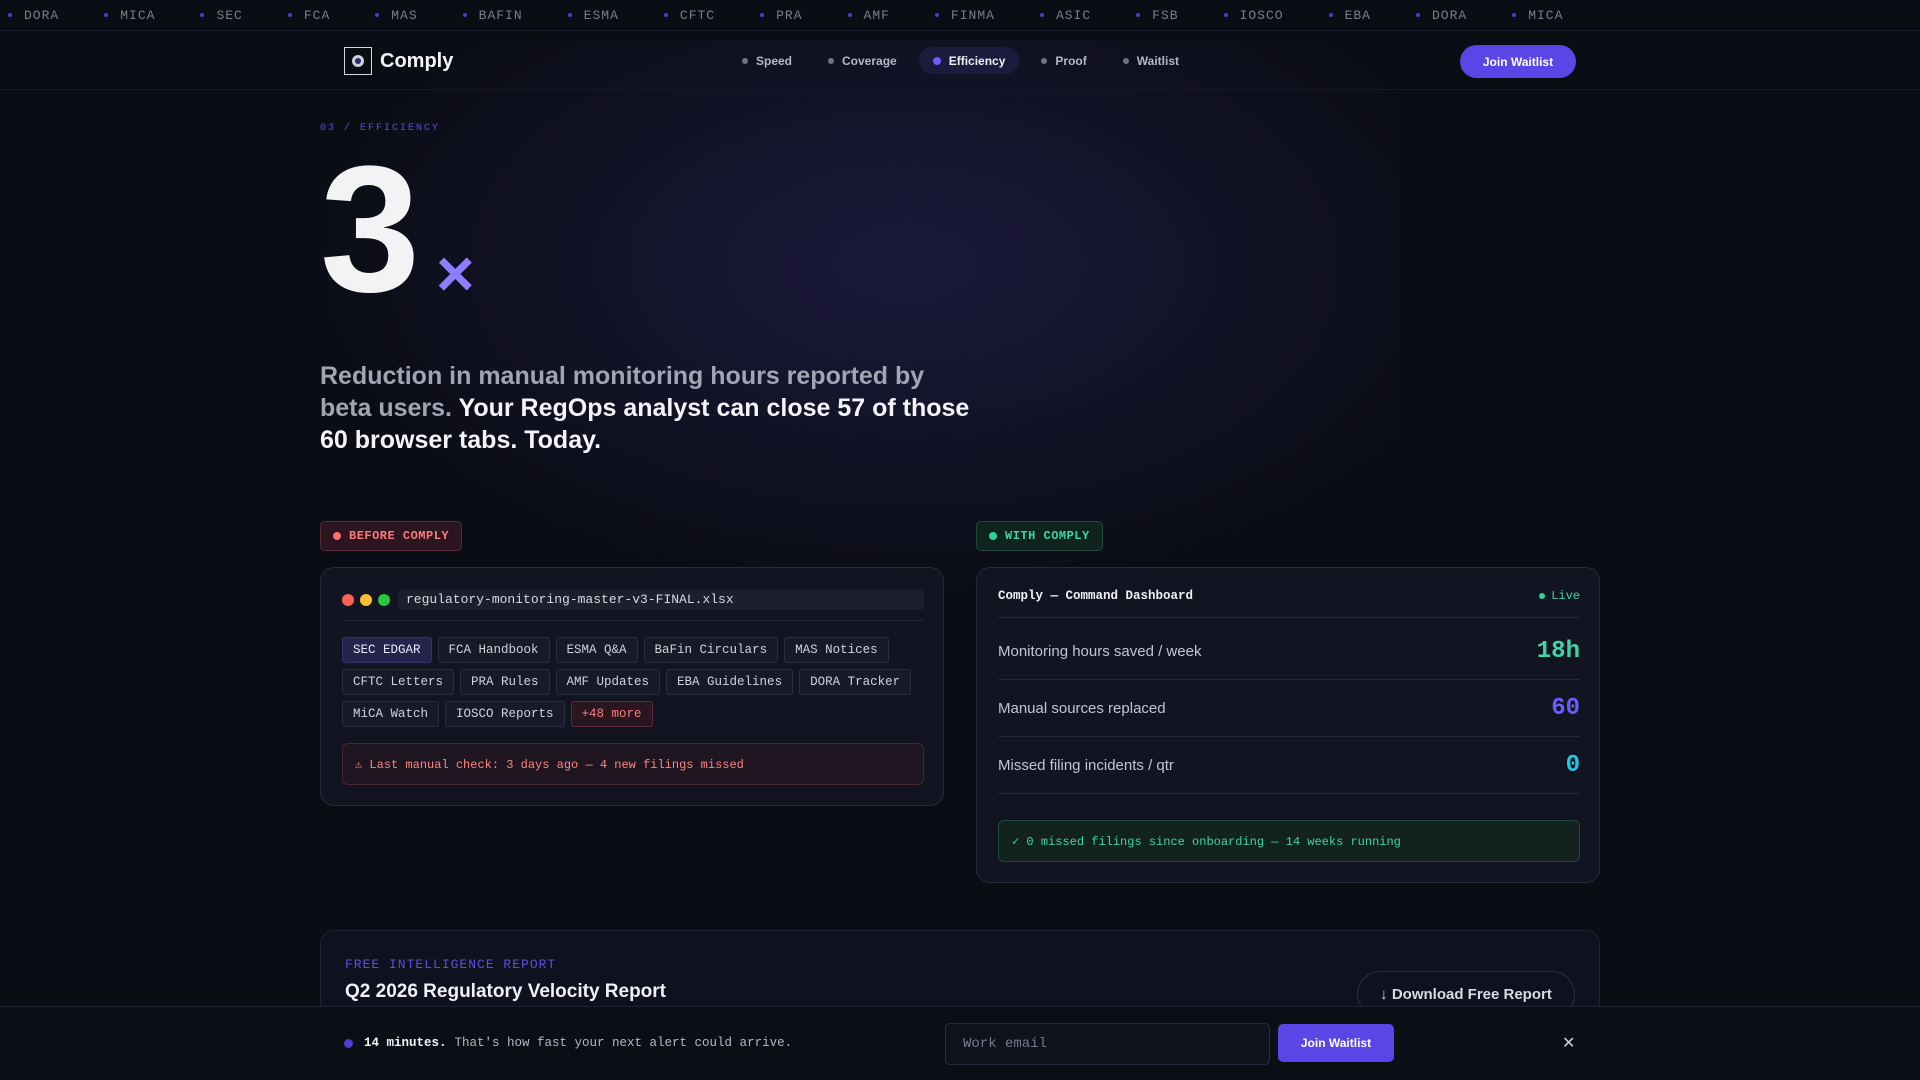  What do you see at coordinates (384, 599) in the screenshot?
I see `maximize-dot-icon` at bounding box center [384, 599].